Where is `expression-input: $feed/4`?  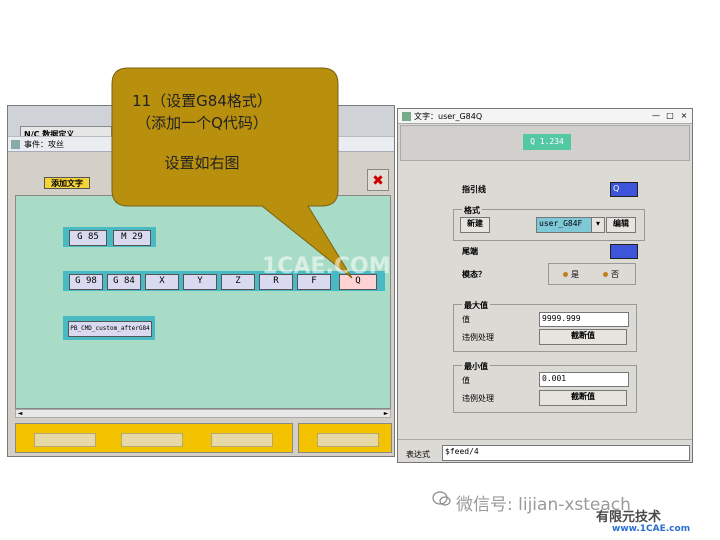 expression-input: $feed/4 is located at coordinates (566, 453).